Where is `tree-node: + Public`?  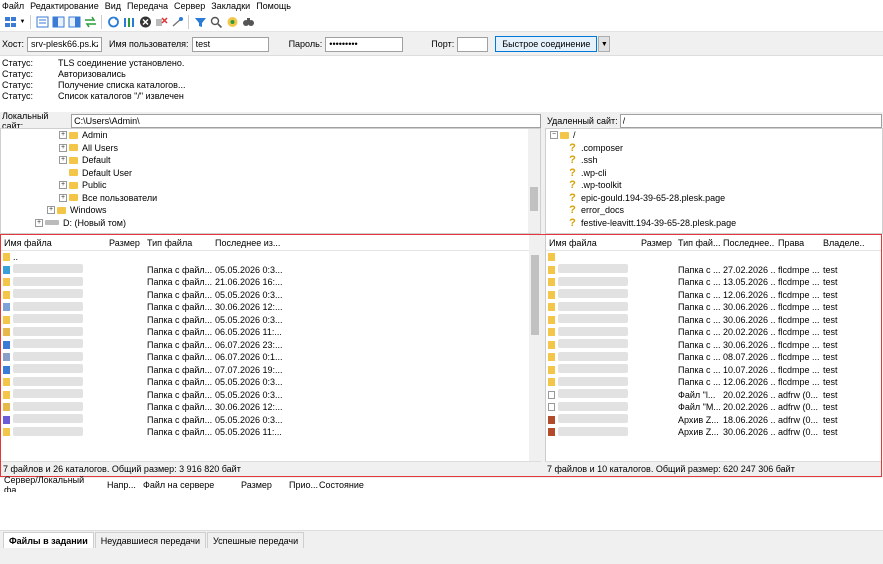
tree-node: + Public is located at coordinates (270, 185).